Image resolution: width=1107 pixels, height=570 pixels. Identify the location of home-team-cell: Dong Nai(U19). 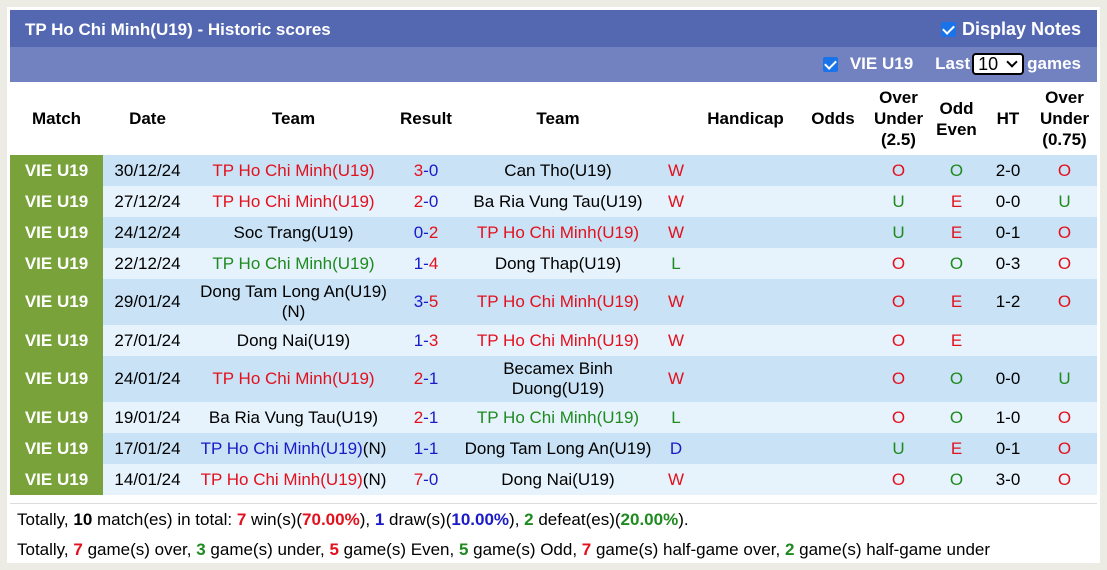
(293, 340).